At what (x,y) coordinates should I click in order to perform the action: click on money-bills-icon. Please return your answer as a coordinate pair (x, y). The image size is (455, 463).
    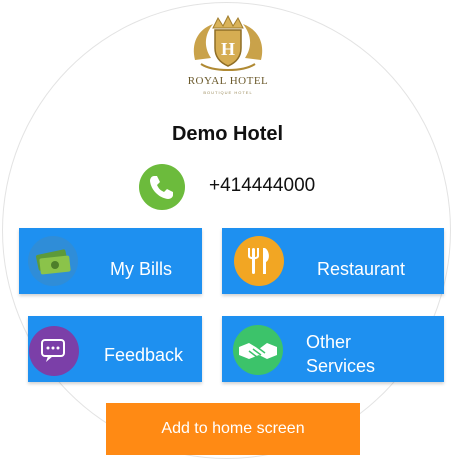
    Looking at the image, I should click on (53, 261).